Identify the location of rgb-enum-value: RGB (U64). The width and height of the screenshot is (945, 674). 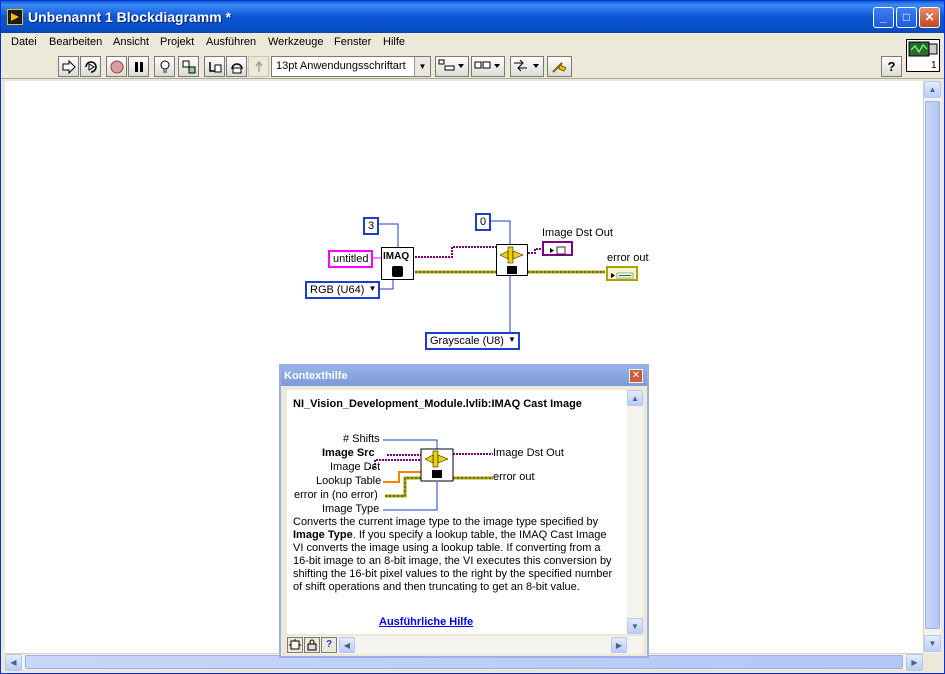
(337, 290).